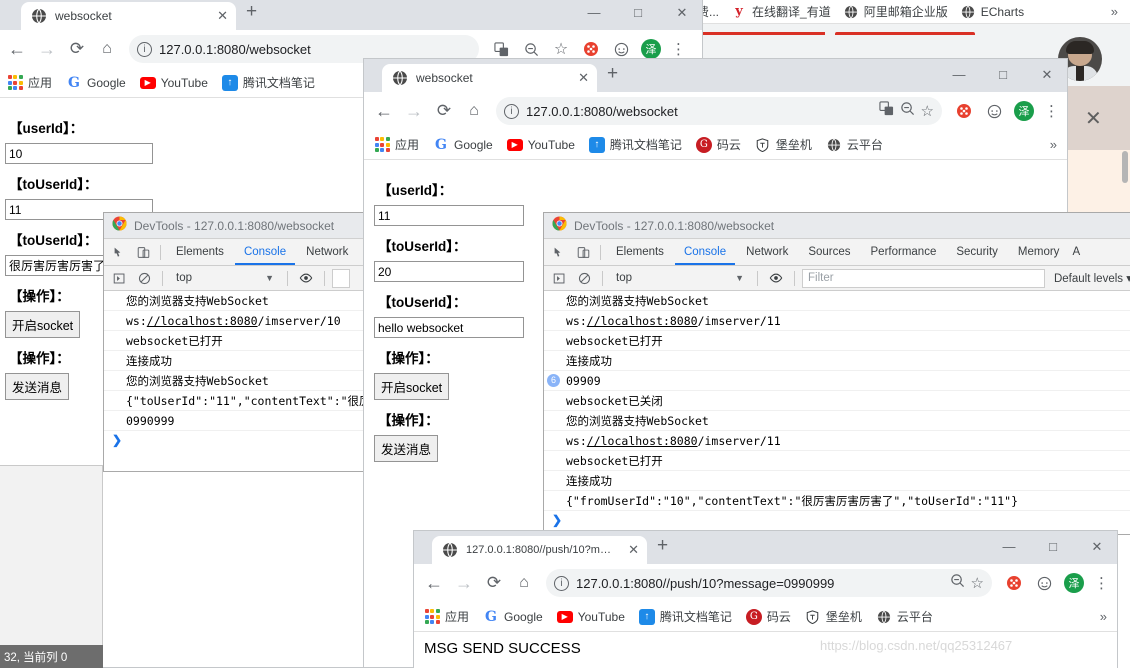  Describe the element at coordinates (1076, 252) in the screenshot. I see `devtools-tab-application: A` at that location.